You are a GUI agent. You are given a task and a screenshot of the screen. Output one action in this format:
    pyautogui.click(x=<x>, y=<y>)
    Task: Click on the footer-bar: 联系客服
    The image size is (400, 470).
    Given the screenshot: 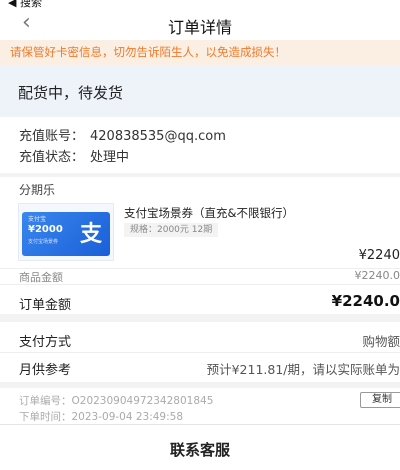 What is the action you would take?
    pyautogui.click(x=200, y=447)
    